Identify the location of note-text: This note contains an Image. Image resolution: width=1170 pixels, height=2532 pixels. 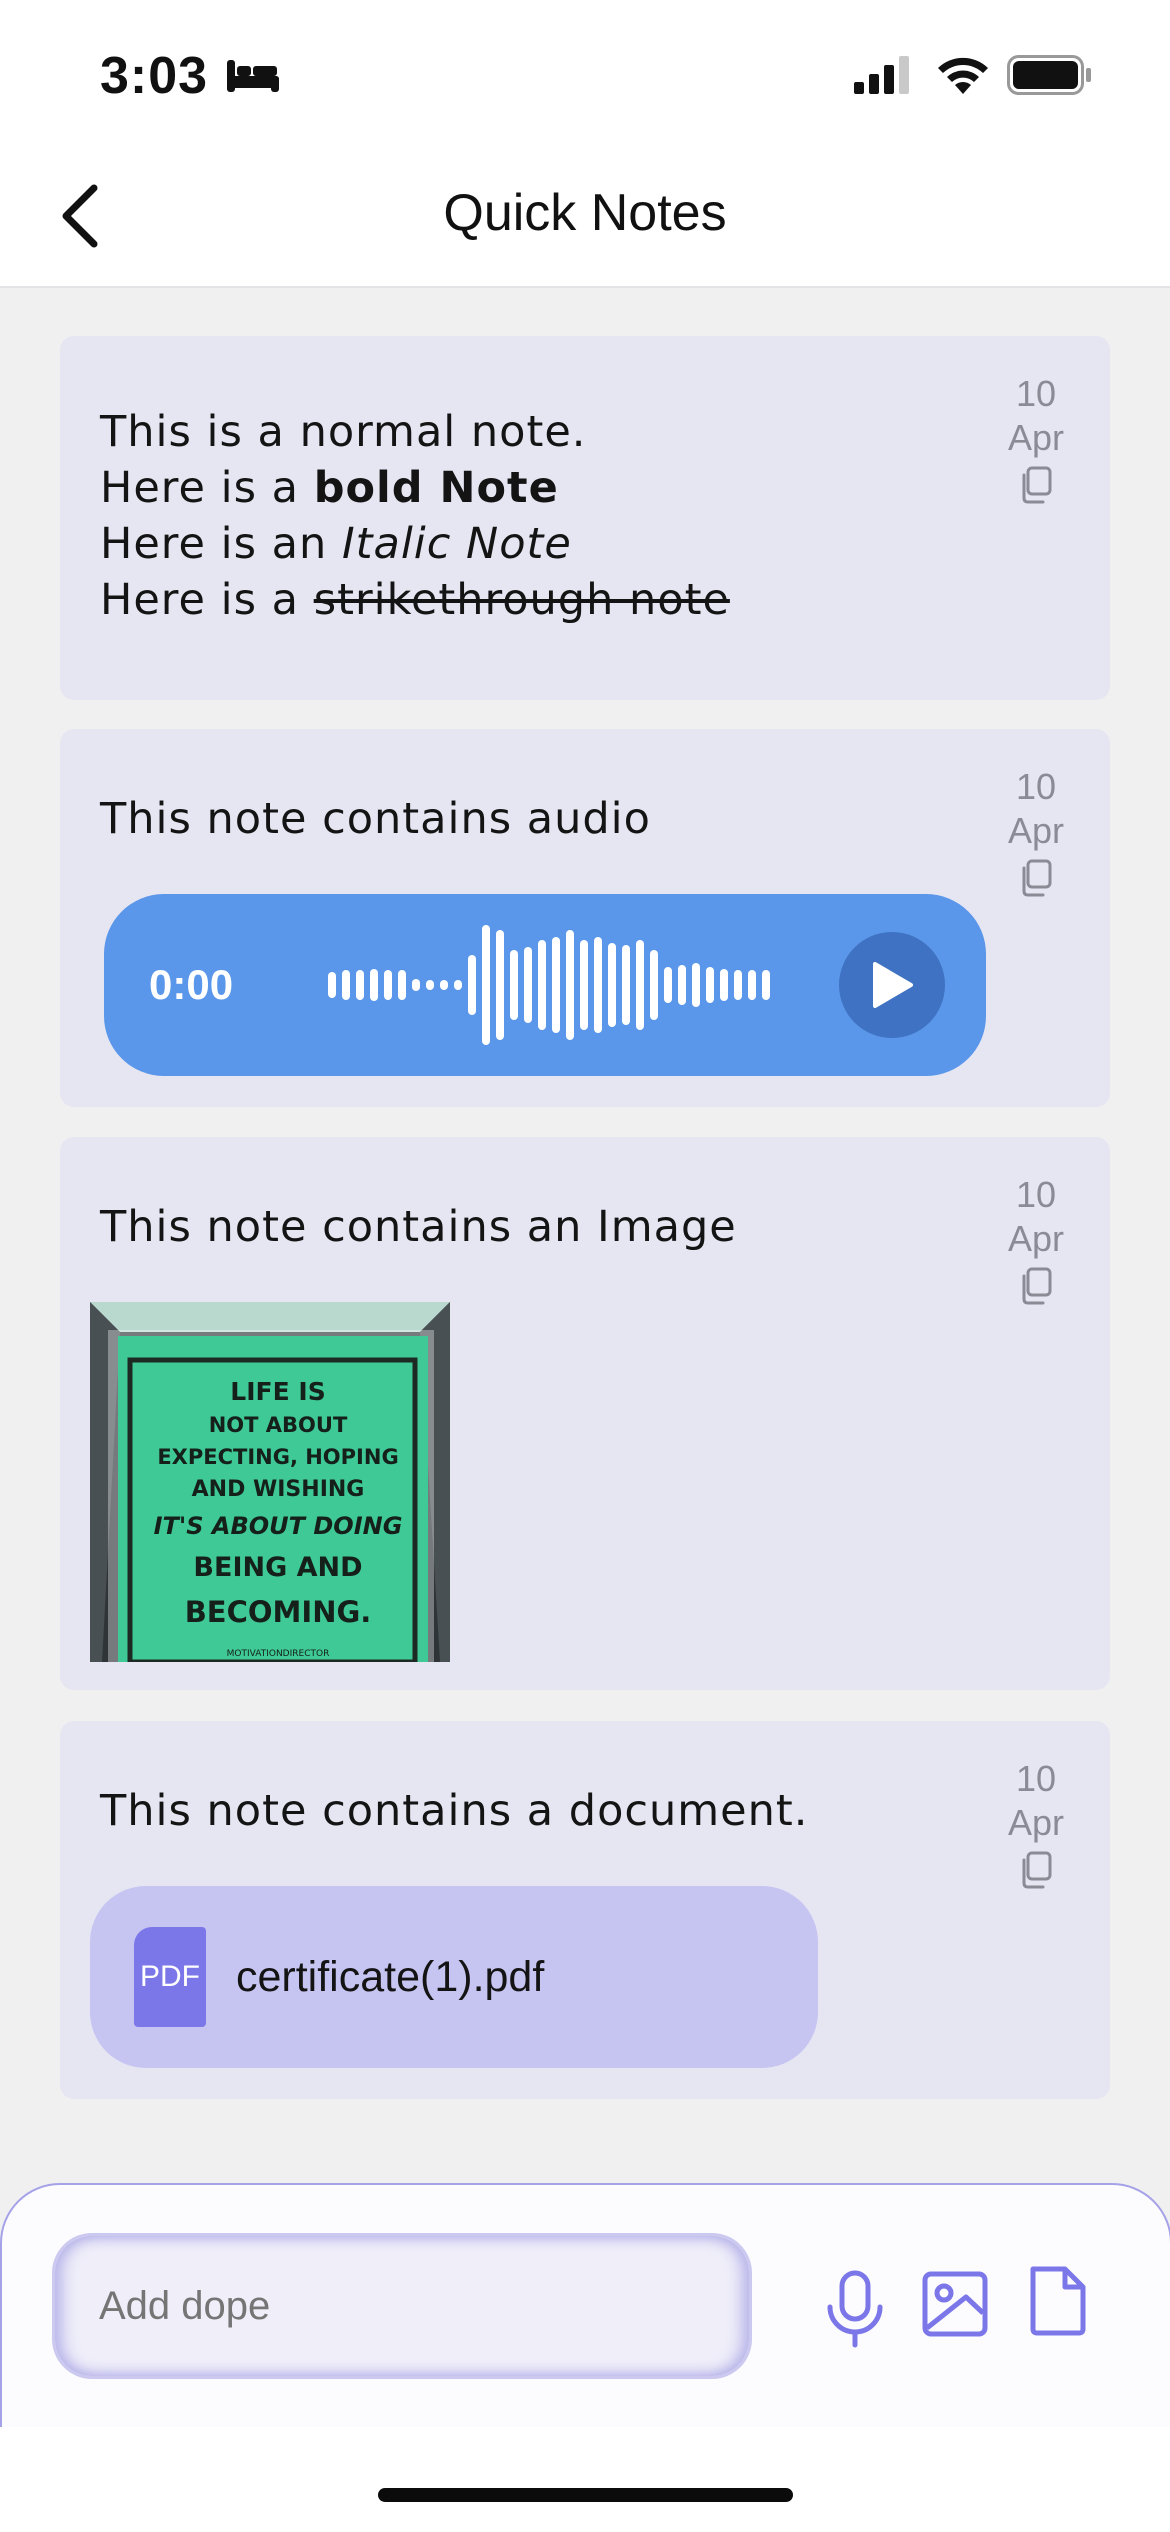
(418, 1227).